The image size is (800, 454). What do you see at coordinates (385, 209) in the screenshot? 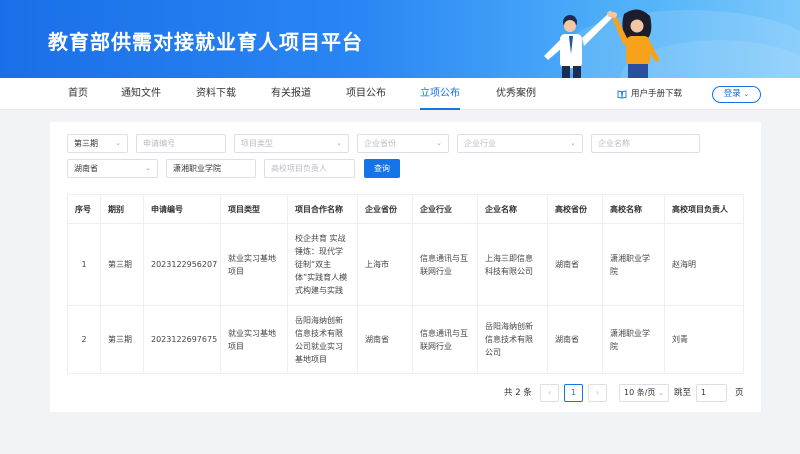
I see `column-header: 企业省份` at bounding box center [385, 209].